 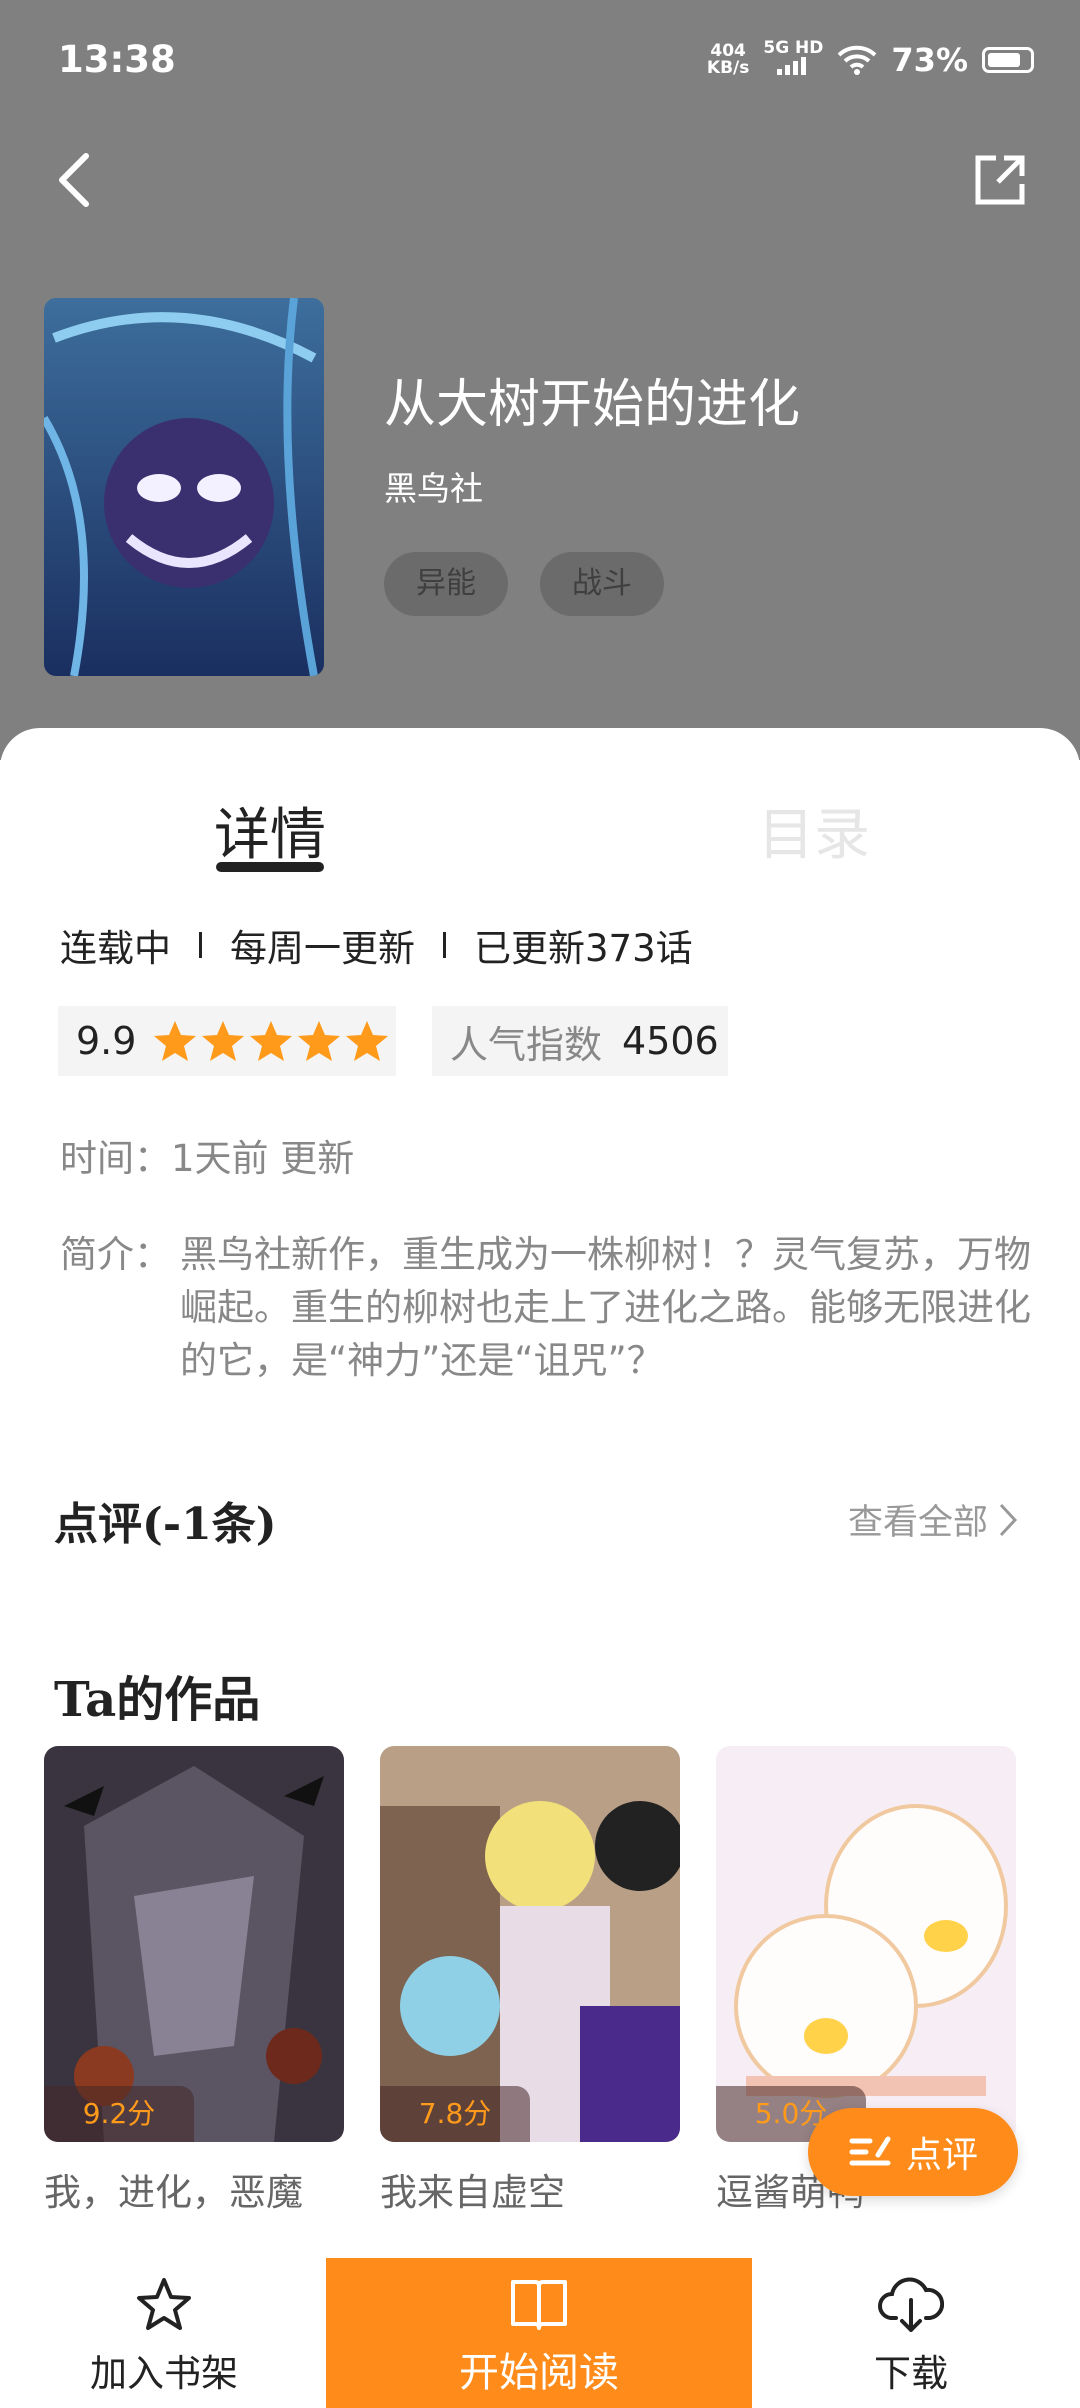 I want to click on comic-title: 从大树开始的进化, so click(x=592, y=405).